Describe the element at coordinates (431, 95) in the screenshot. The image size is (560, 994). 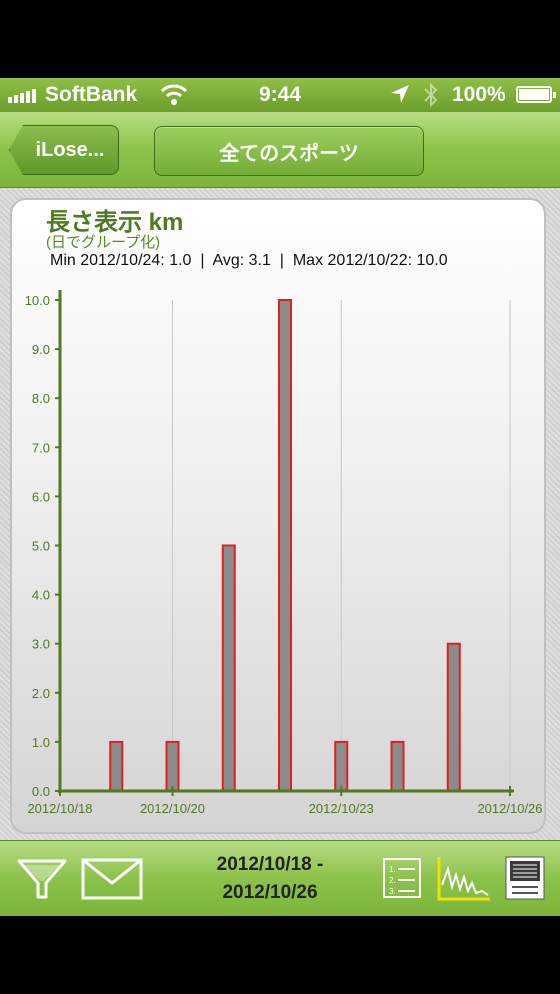
I see `bluetooth-icon` at that location.